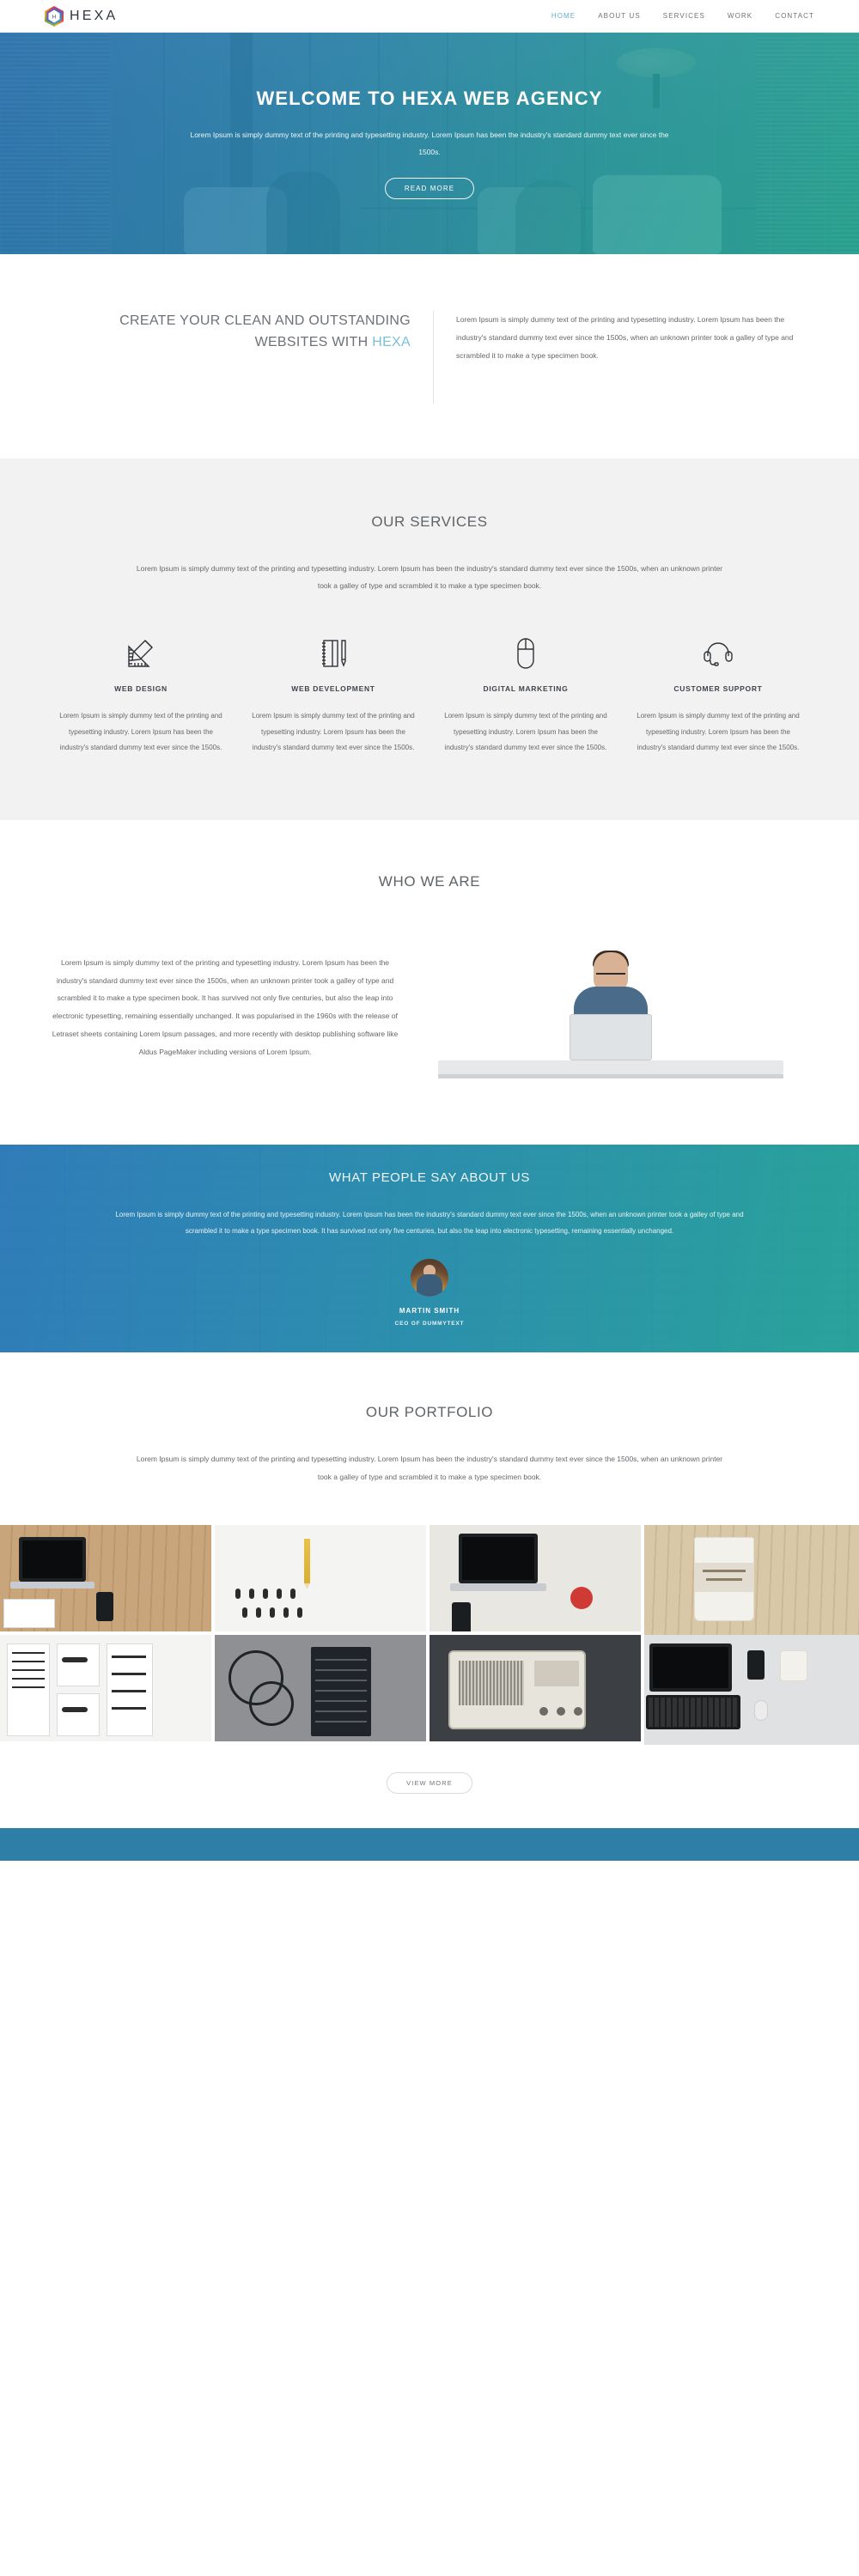 Image resolution: width=859 pixels, height=2576 pixels. I want to click on brand-name: HEXA, so click(94, 15).